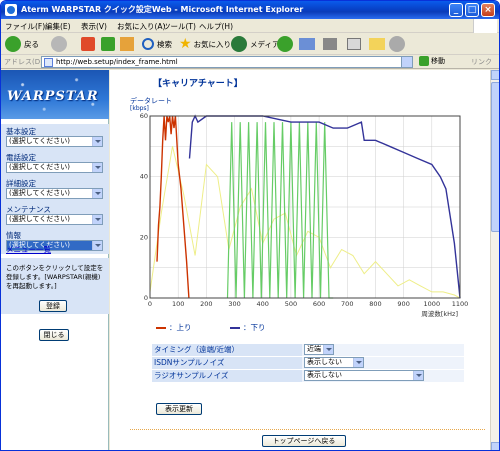 The height and width of the screenshot is (451, 500). I want to click on y-axis-unit: [kbps], so click(139, 108).